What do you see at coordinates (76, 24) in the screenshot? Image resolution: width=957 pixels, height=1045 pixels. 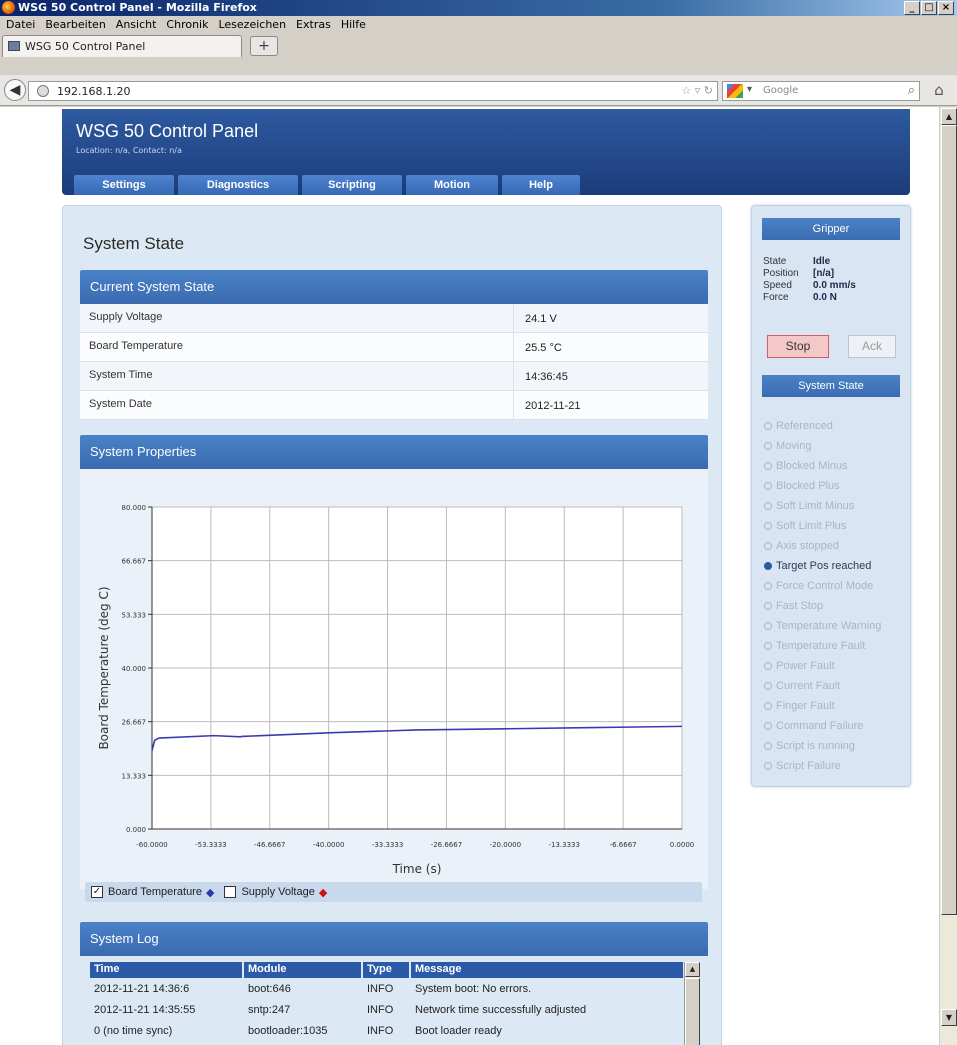 I see `menu-bearbeiten: Bearbeiten` at bounding box center [76, 24].